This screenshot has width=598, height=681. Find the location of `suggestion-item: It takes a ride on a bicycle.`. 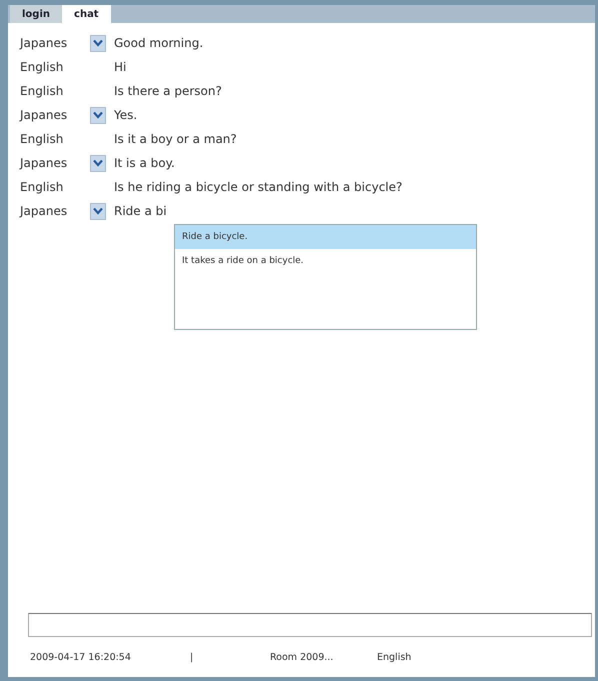

suggestion-item: It takes a ride on a bicycle. is located at coordinates (325, 261).